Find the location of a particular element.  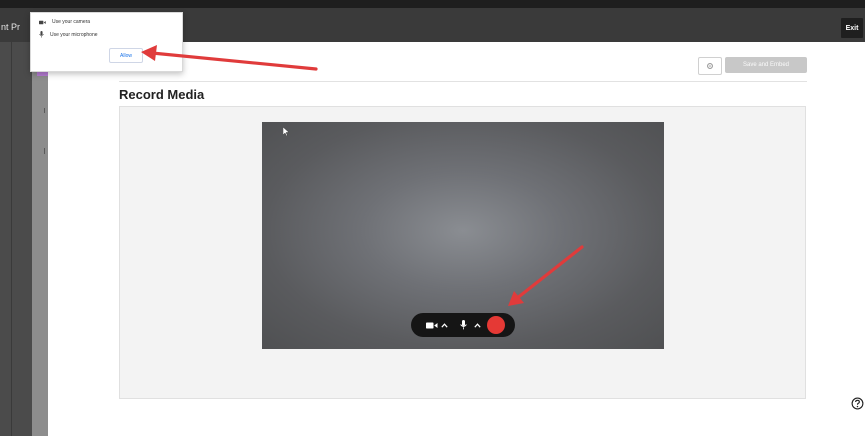

gear-icon is located at coordinates (710, 66).